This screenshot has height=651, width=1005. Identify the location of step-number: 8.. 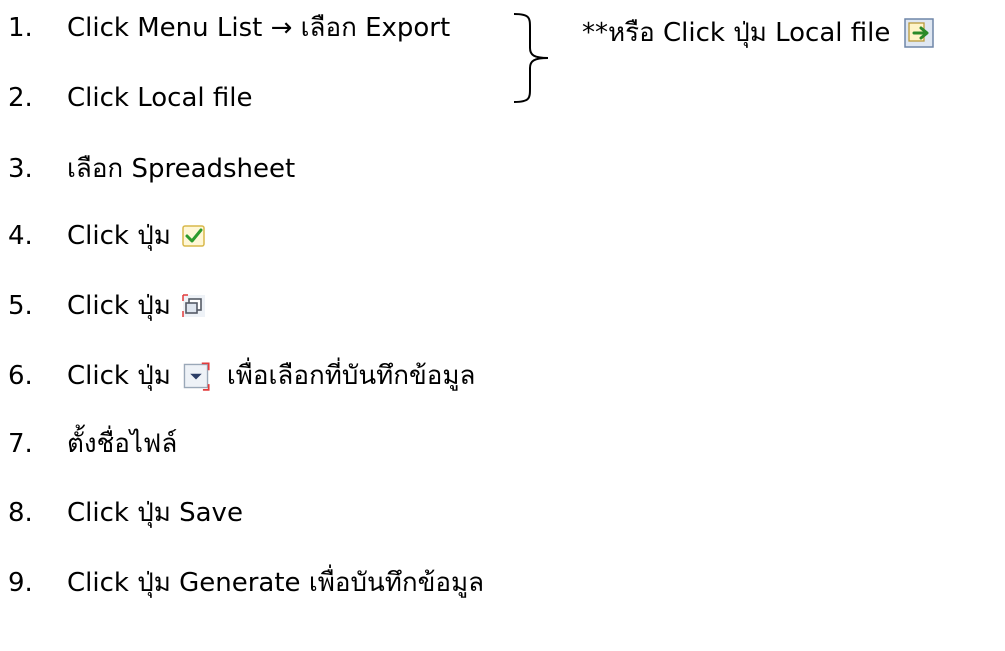
(20, 513).